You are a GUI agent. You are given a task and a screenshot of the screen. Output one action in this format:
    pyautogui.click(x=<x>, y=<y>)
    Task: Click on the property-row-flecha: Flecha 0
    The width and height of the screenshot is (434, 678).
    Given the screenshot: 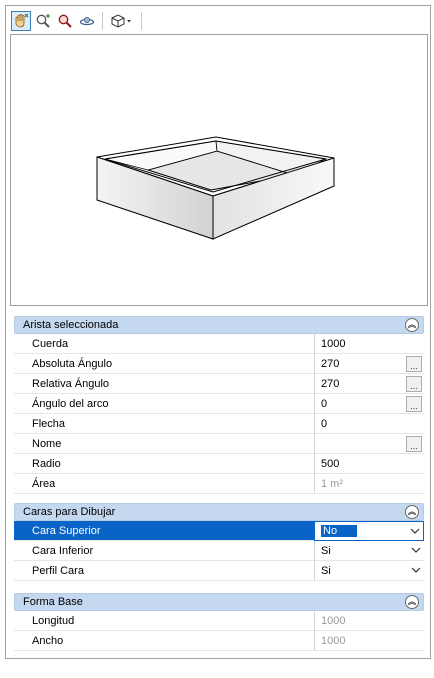 What is the action you would take?
    pyautogui.click(x=219, y=424)
    